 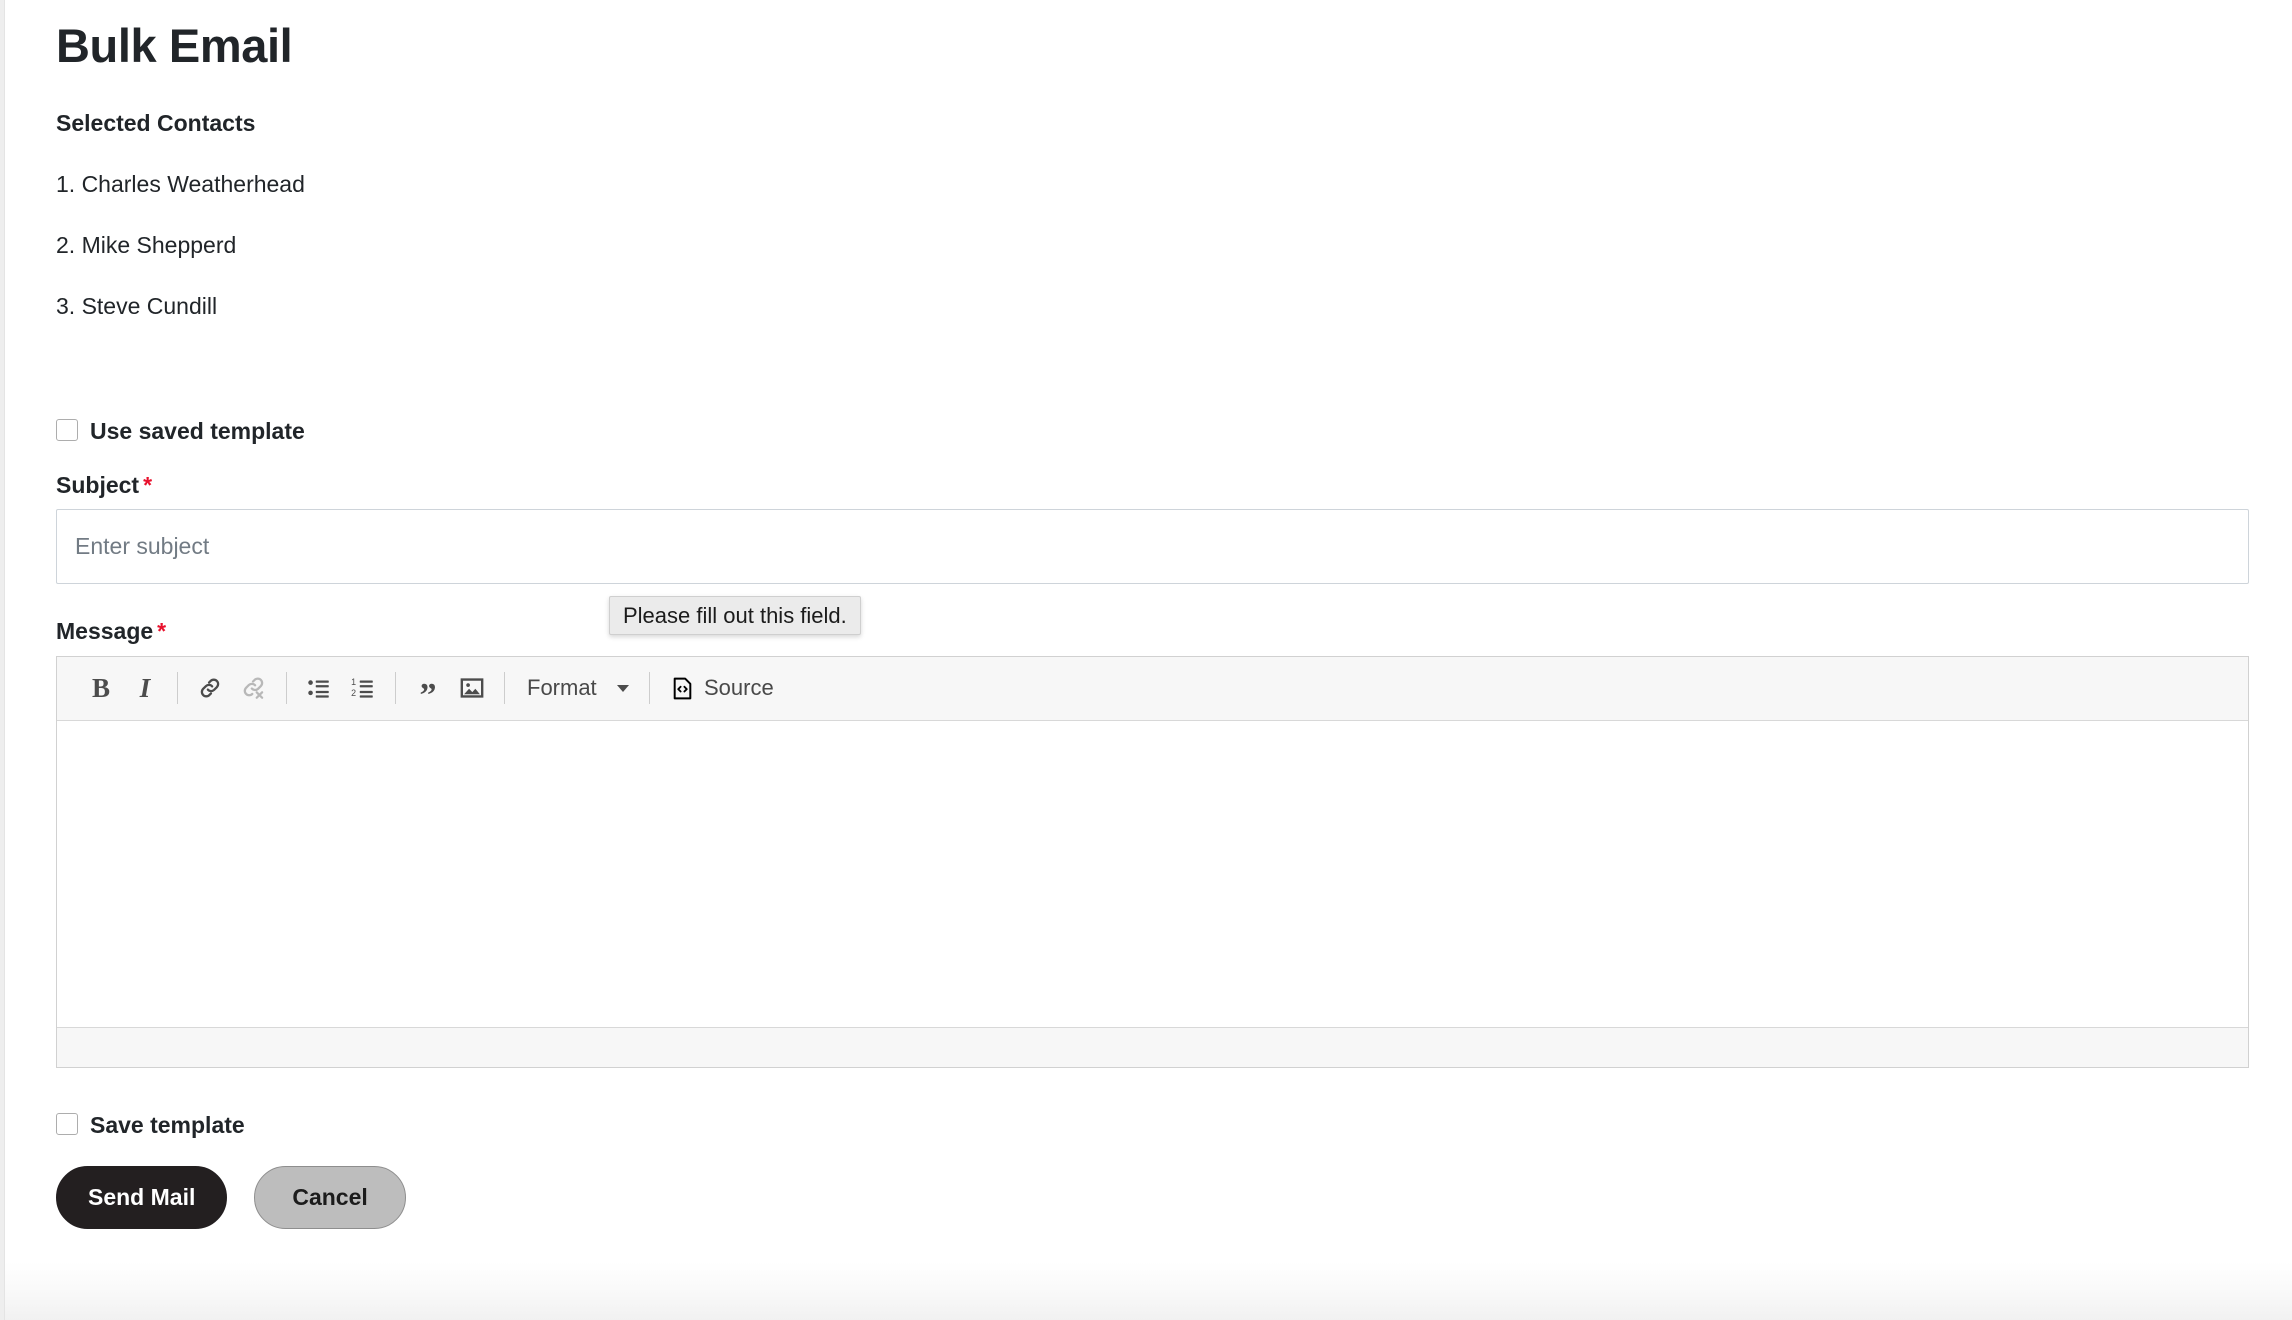 I want to click on cancel-button: Cancel, so click(x=330, y=1197).